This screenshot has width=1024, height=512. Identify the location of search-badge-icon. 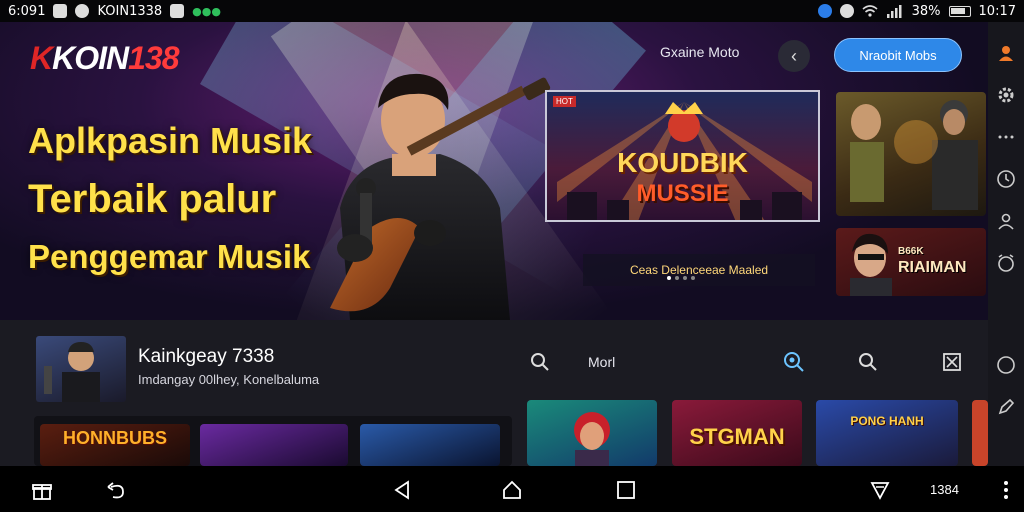
(794, 362).